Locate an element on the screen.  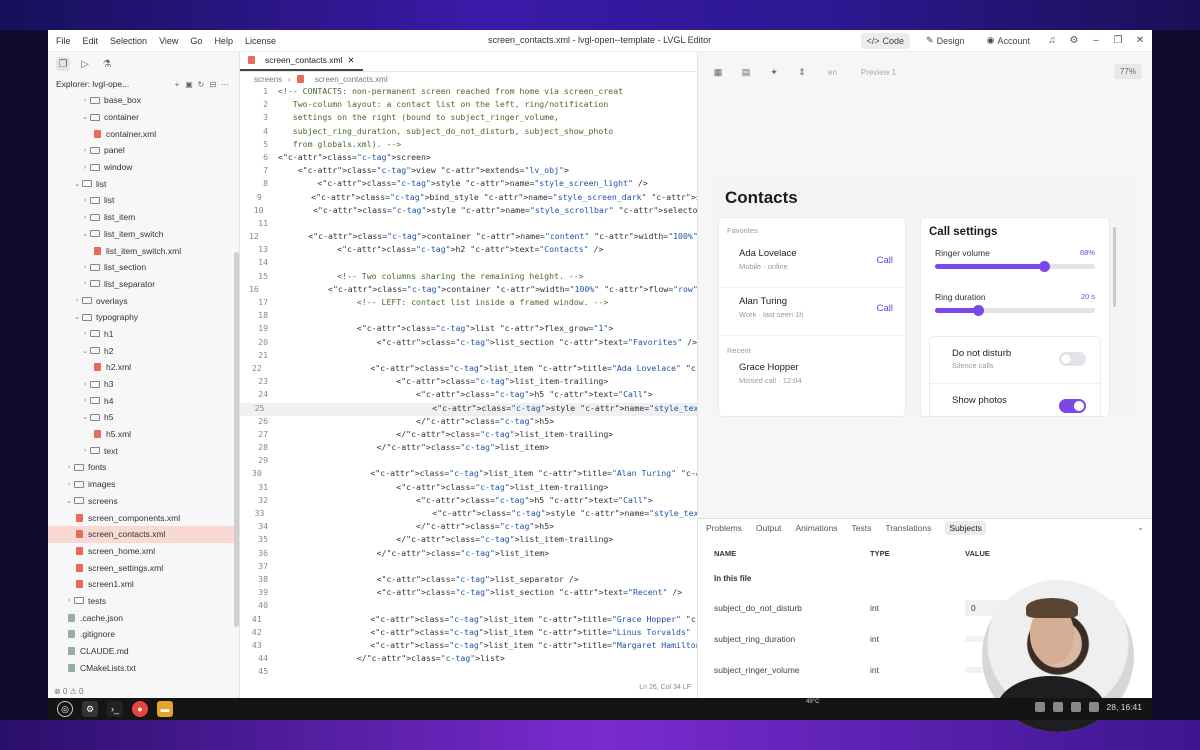
tree-folder: › list_separator is located at coordinates (143, 284).